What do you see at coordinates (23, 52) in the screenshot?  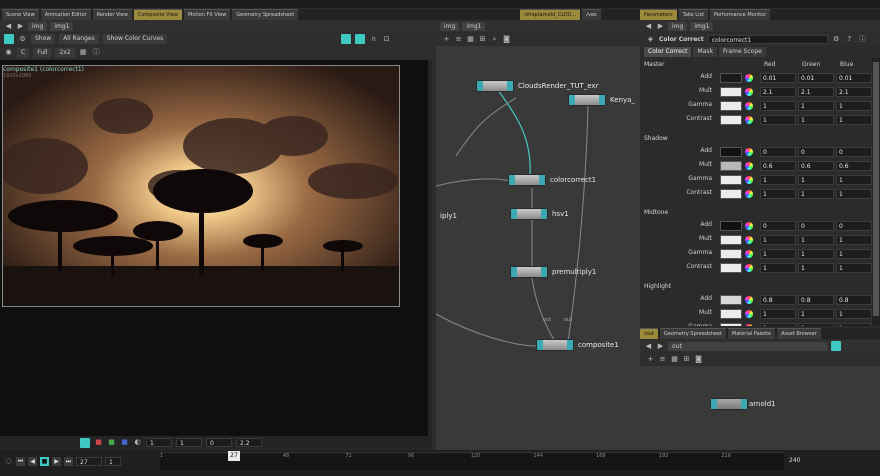 I see `channel-dropdown: C` at bounding box center [23, 52].